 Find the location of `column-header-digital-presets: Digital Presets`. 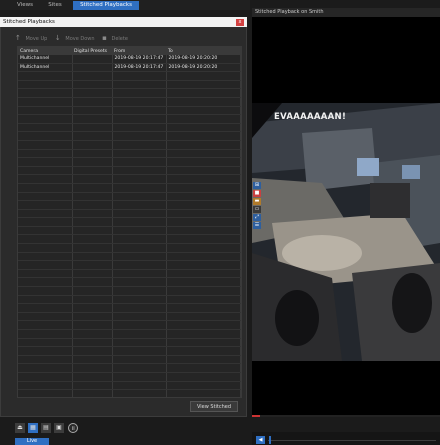

column-header-digital-presets: Digital Presets is located at coordinates (92, 51).